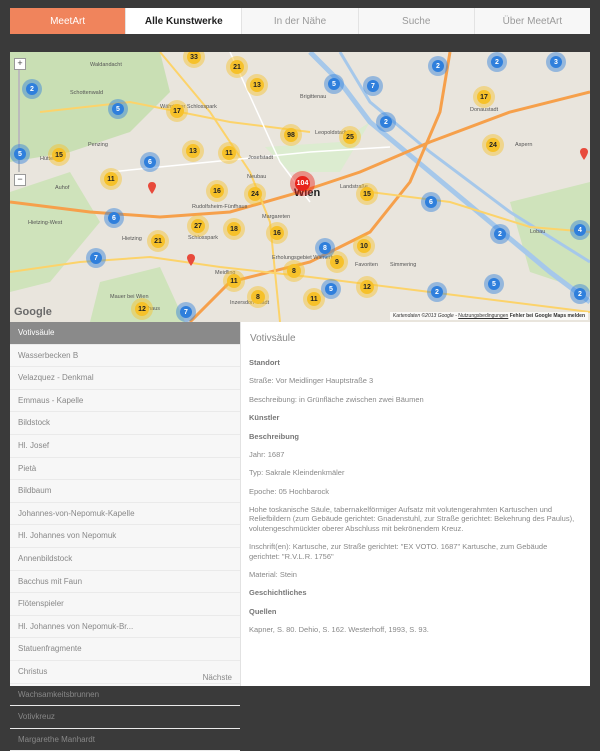  I want to click on list-item: Emmaus - Kapelle, so click(125, 401).